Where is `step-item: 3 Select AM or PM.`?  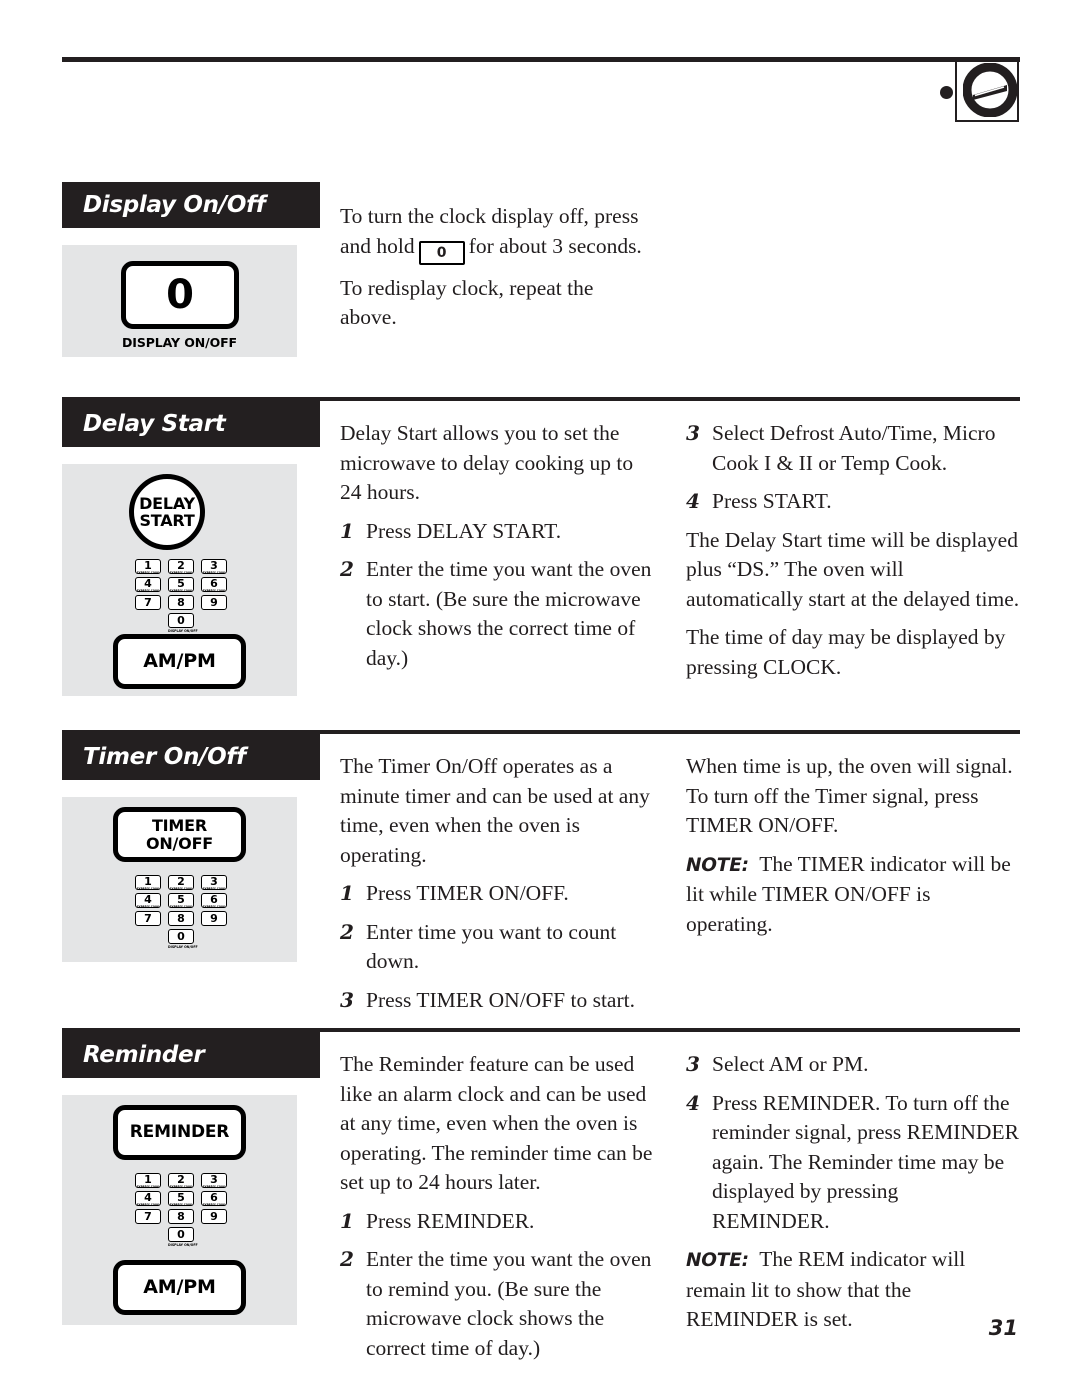
step-item: 3 Select AM or PM. is located at coordinates (853, 1065).